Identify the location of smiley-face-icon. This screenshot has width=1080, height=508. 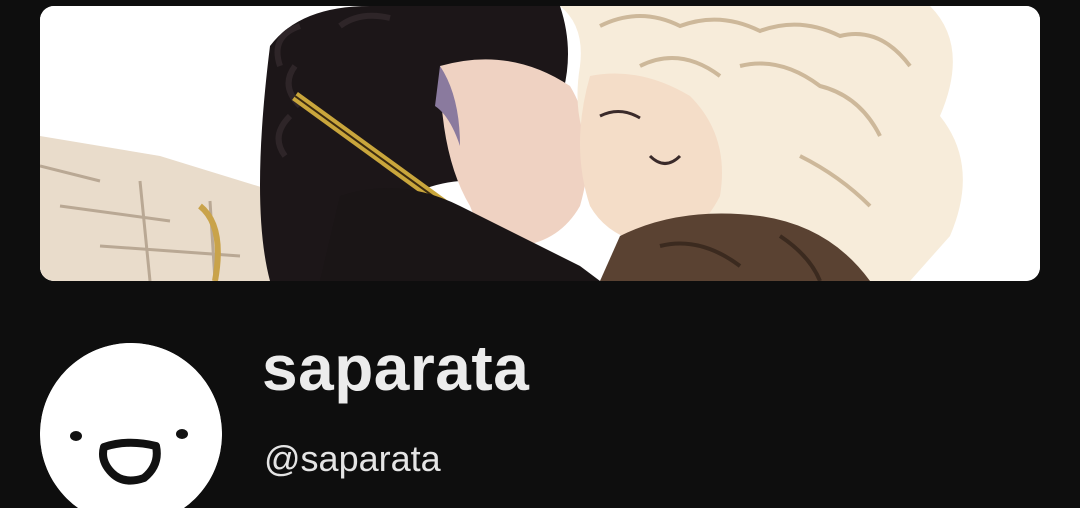
(131, 425).